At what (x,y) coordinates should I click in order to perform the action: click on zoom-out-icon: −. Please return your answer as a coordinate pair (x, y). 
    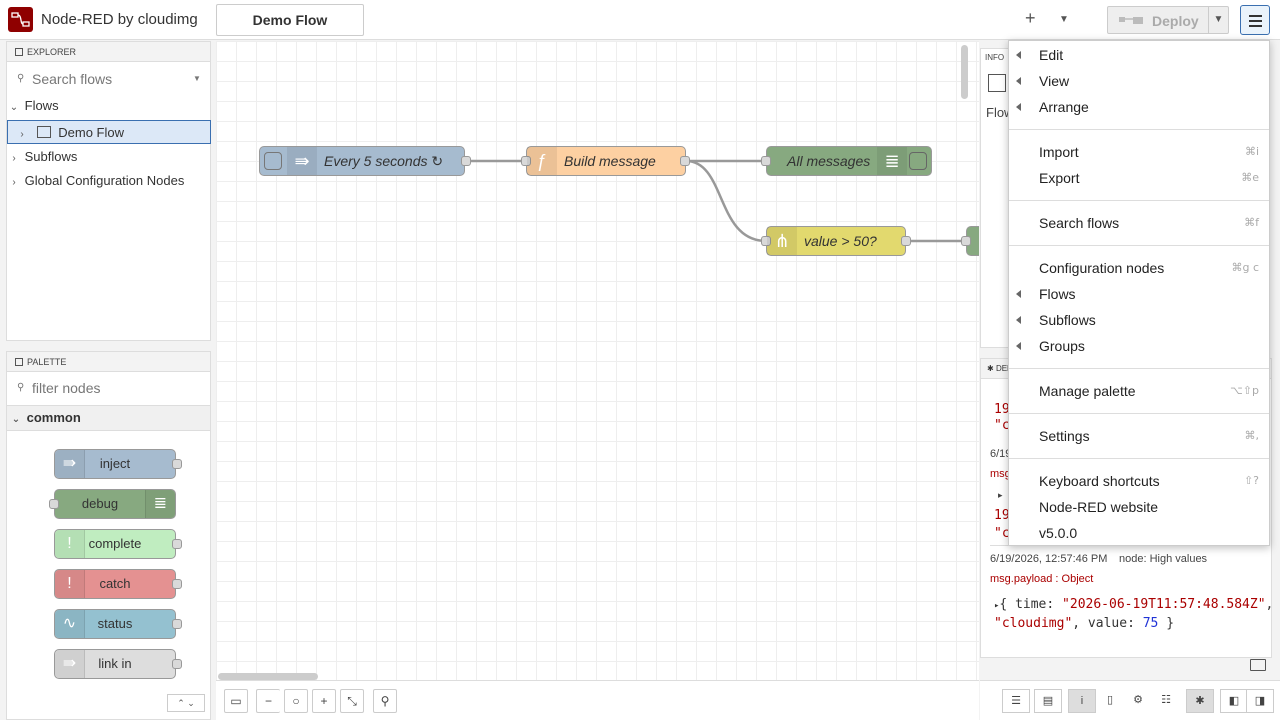
    Looking at the image, I should click on (268, 701).